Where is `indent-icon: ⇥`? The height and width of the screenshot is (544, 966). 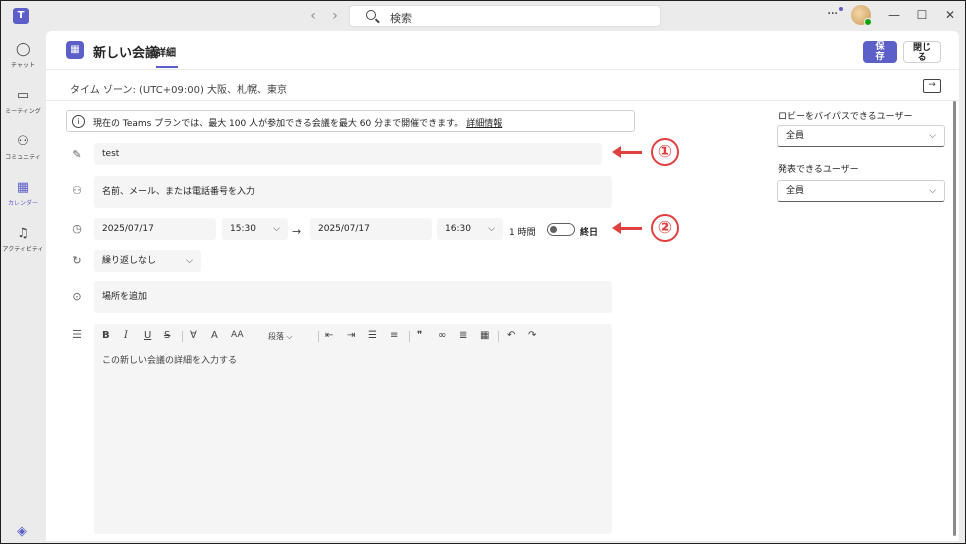
indent-icon: ⇥ is located at coordinates (351, 335).